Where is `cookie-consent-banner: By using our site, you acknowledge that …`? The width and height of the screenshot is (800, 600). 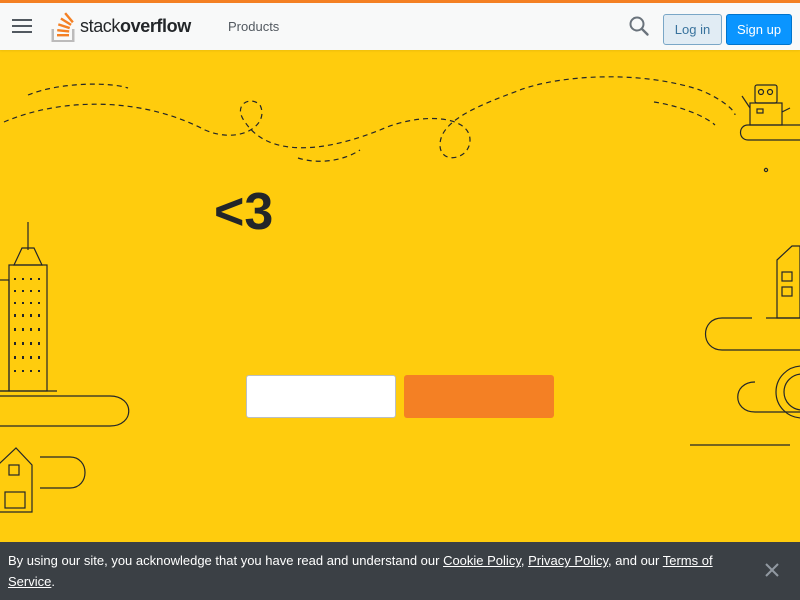 cookie-consent-banner: By using our site, you acknowledge that … is located at coordinates (400, 571).